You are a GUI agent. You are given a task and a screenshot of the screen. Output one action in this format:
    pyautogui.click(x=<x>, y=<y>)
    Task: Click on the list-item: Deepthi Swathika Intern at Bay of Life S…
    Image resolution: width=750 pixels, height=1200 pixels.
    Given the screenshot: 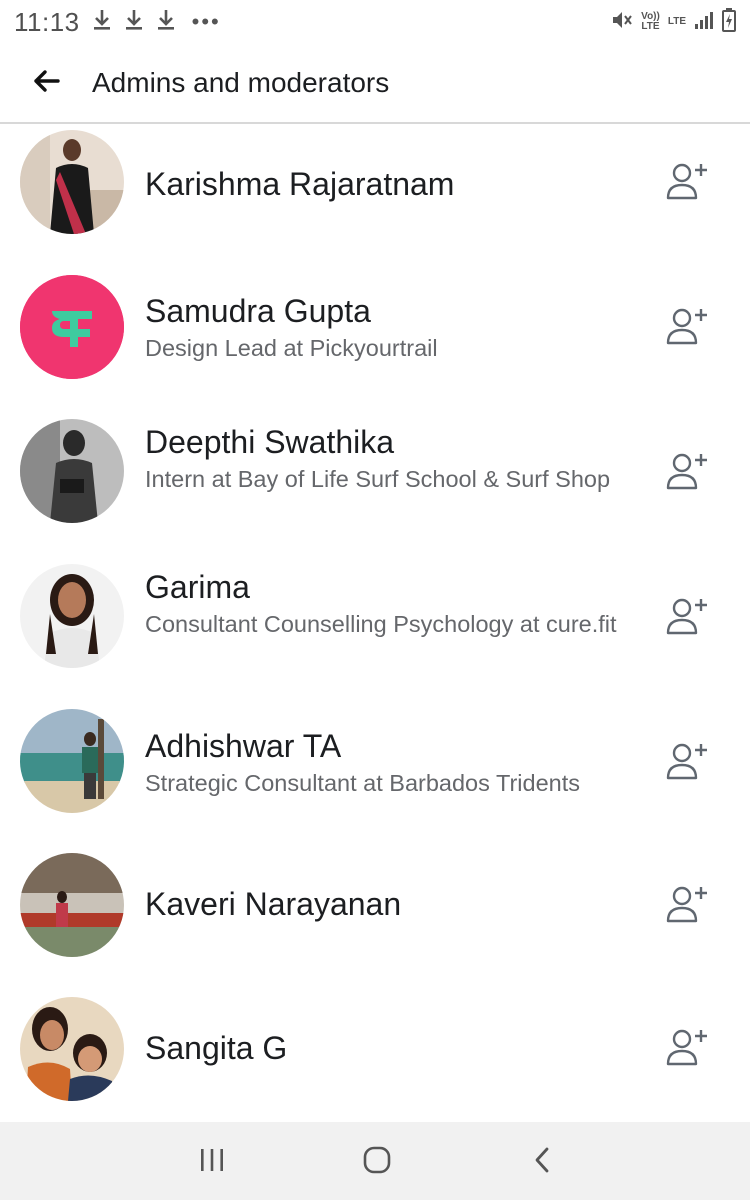 What is the action you would take?
    pyautogui.click(x=375, y=486)
    